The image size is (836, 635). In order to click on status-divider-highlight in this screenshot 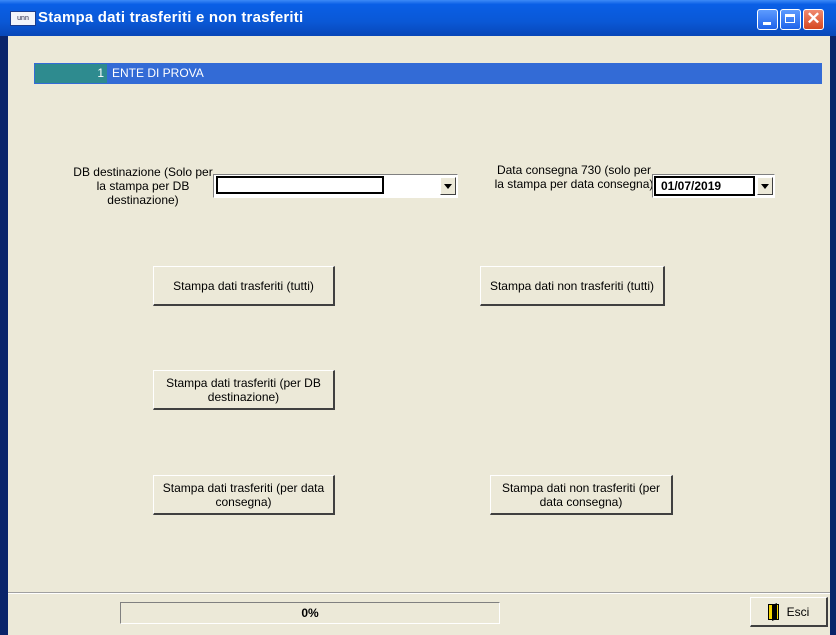, I will do `click(419, 593)`.